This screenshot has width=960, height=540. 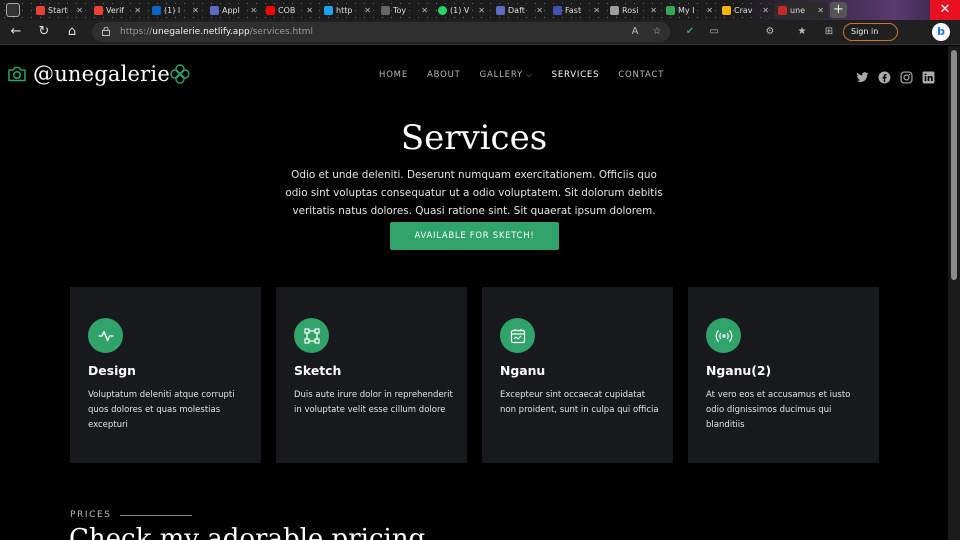 I want to click on google-drive-icon, so click(x=670, y=10).